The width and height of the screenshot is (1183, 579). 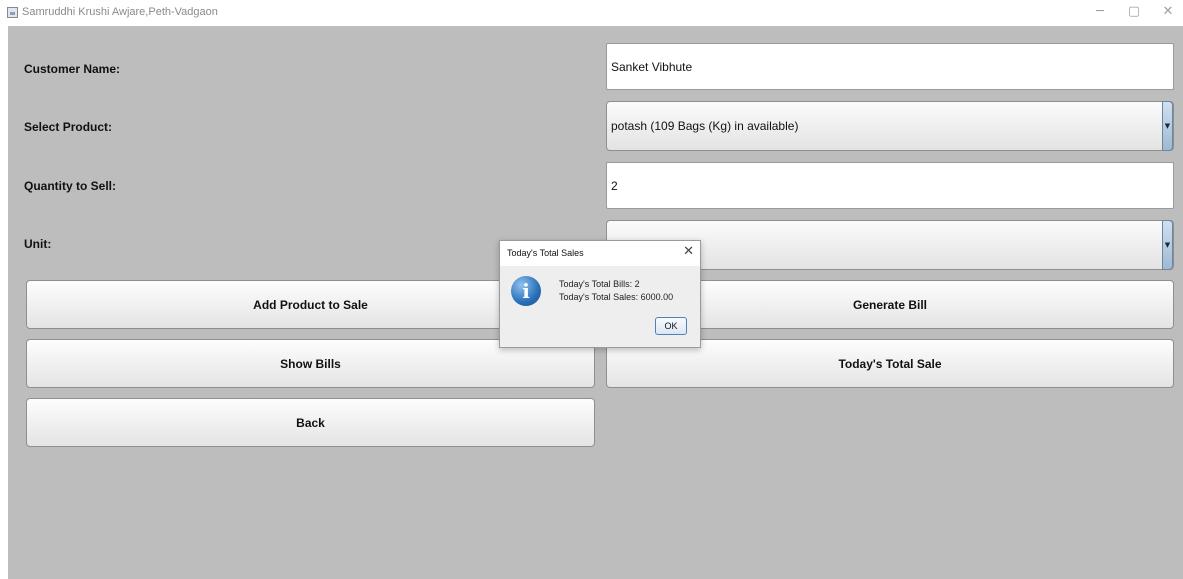 What do you see at coordinates (72, 69) in the screenshot?
I see `customer-name-label: Customer Name:` at bounding box center [72, 69].